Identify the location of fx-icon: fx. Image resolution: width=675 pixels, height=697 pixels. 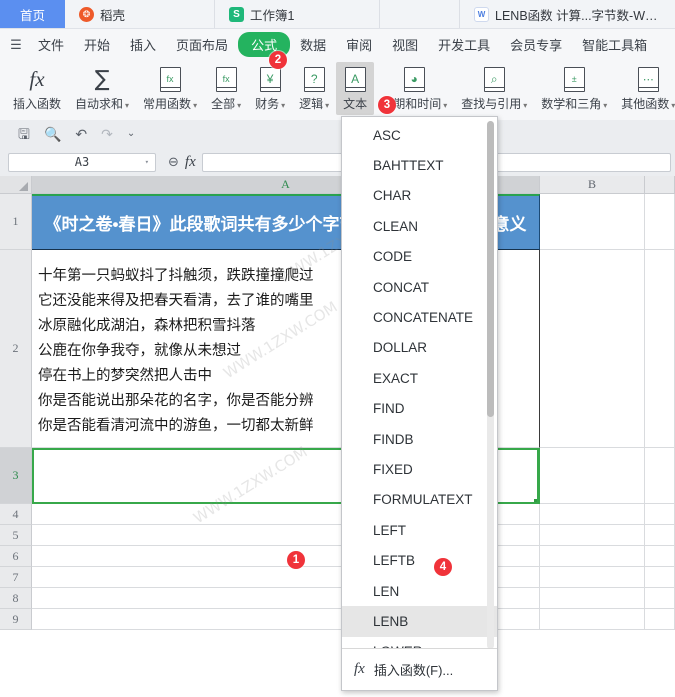
(190, 162).